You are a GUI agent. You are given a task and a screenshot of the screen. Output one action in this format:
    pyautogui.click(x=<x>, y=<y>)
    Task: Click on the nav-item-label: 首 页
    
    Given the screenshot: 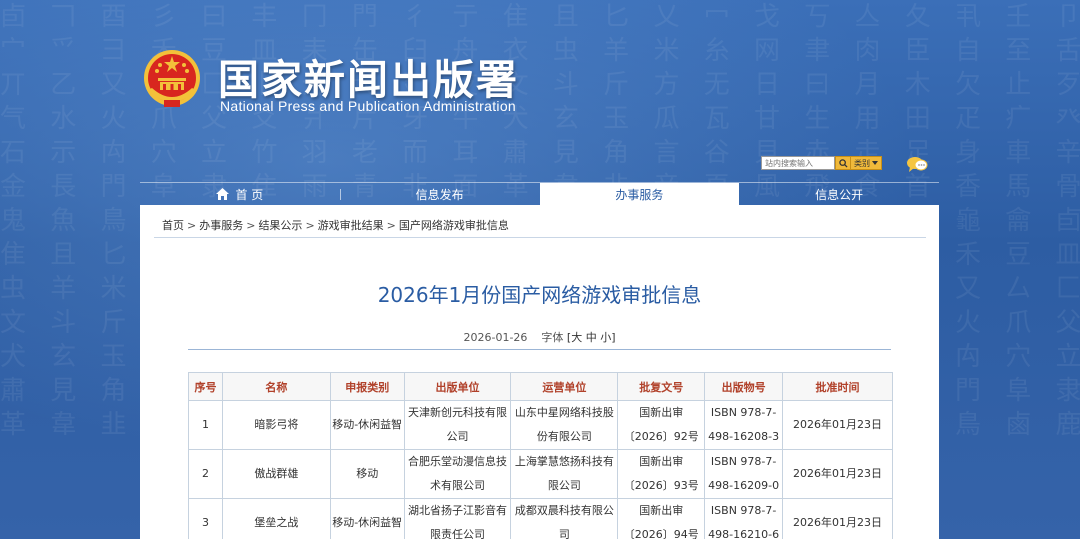 What is the action you would take?
    pyautogui.click(x=249, y=194)
    